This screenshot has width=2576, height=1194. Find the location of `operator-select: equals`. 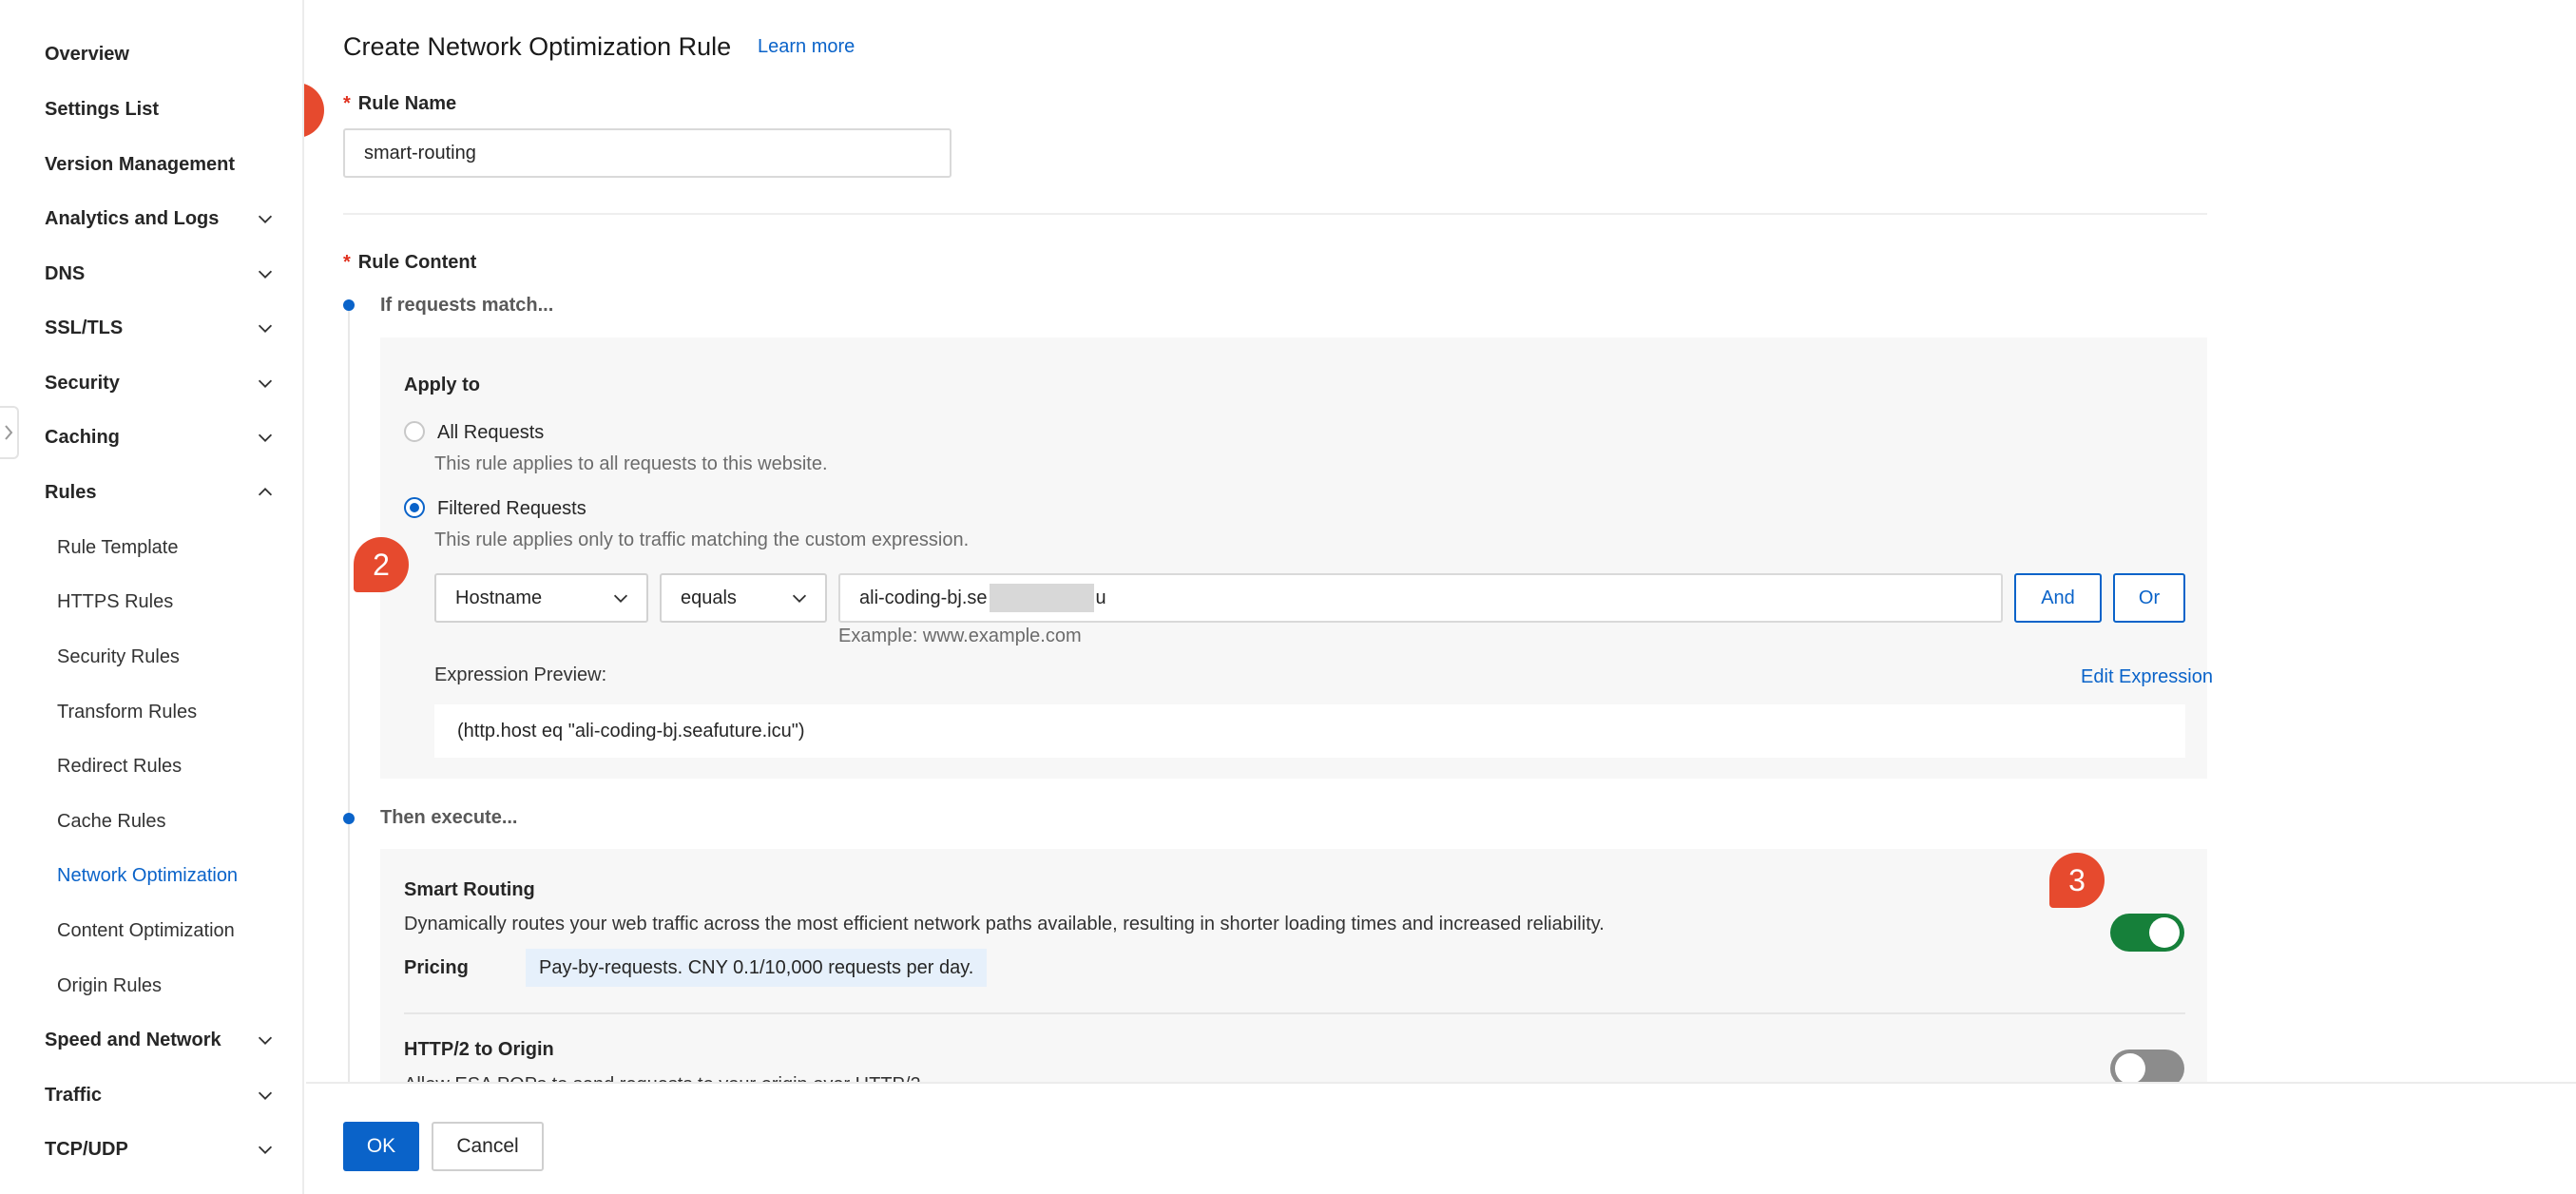

operator-select: equals is located at coordinates (743, 598).